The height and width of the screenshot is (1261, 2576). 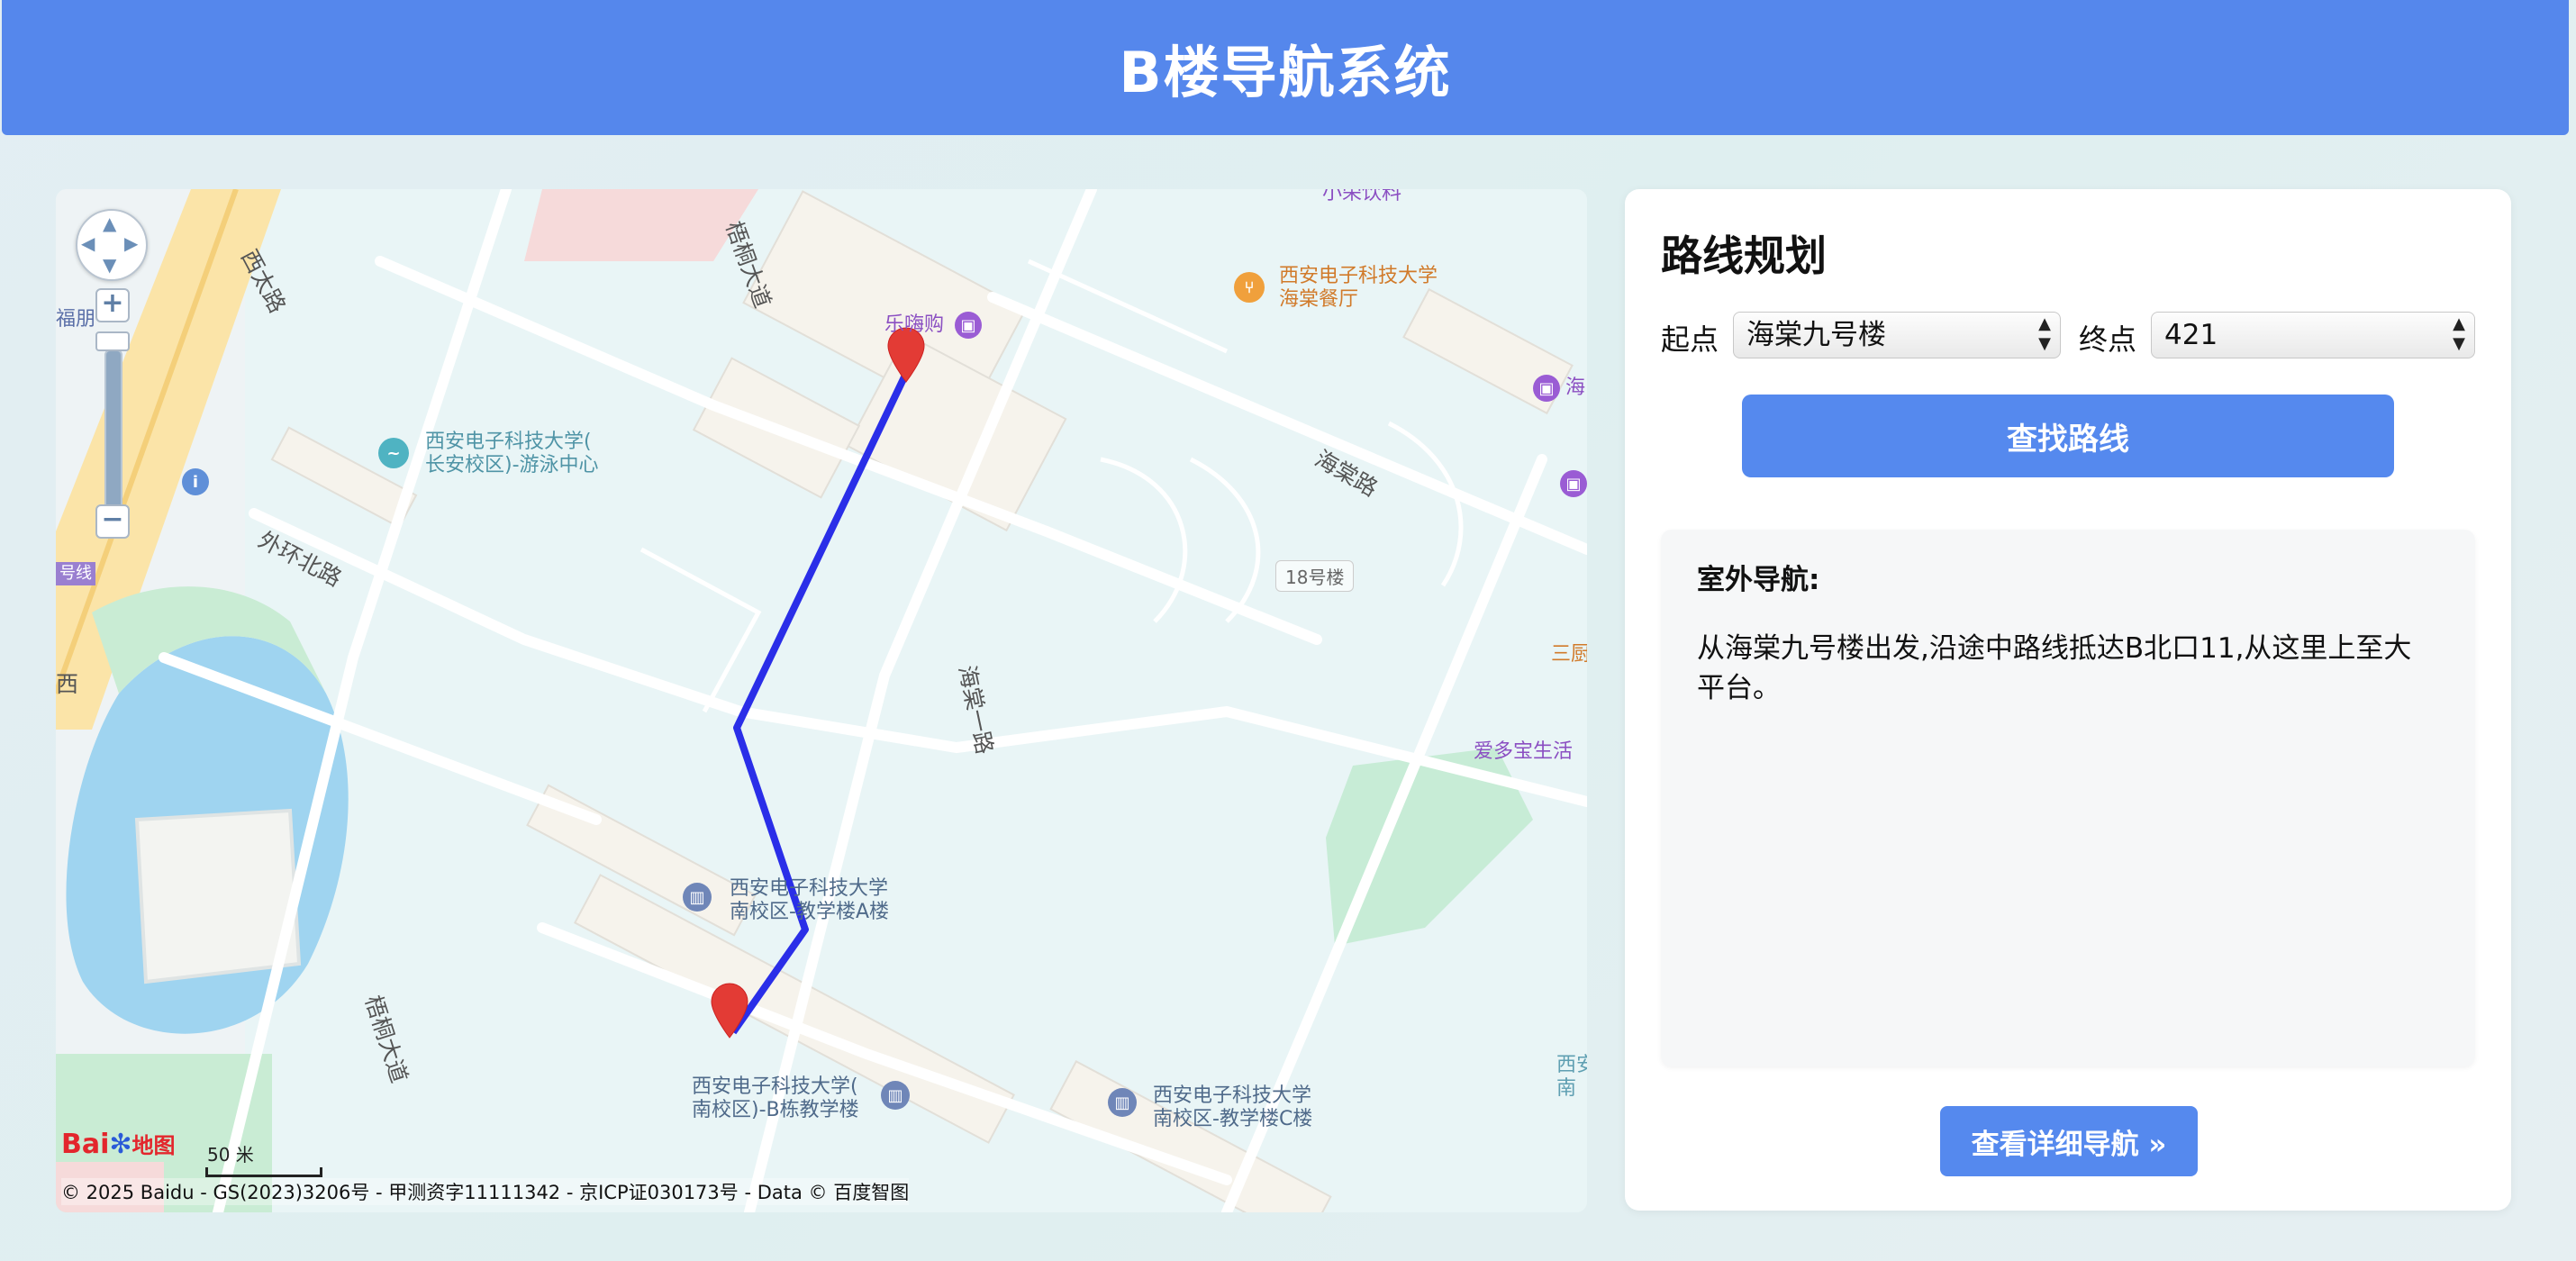 I want to click on baidu-logo: Bai✻地图, so click(x=118, y=1144).